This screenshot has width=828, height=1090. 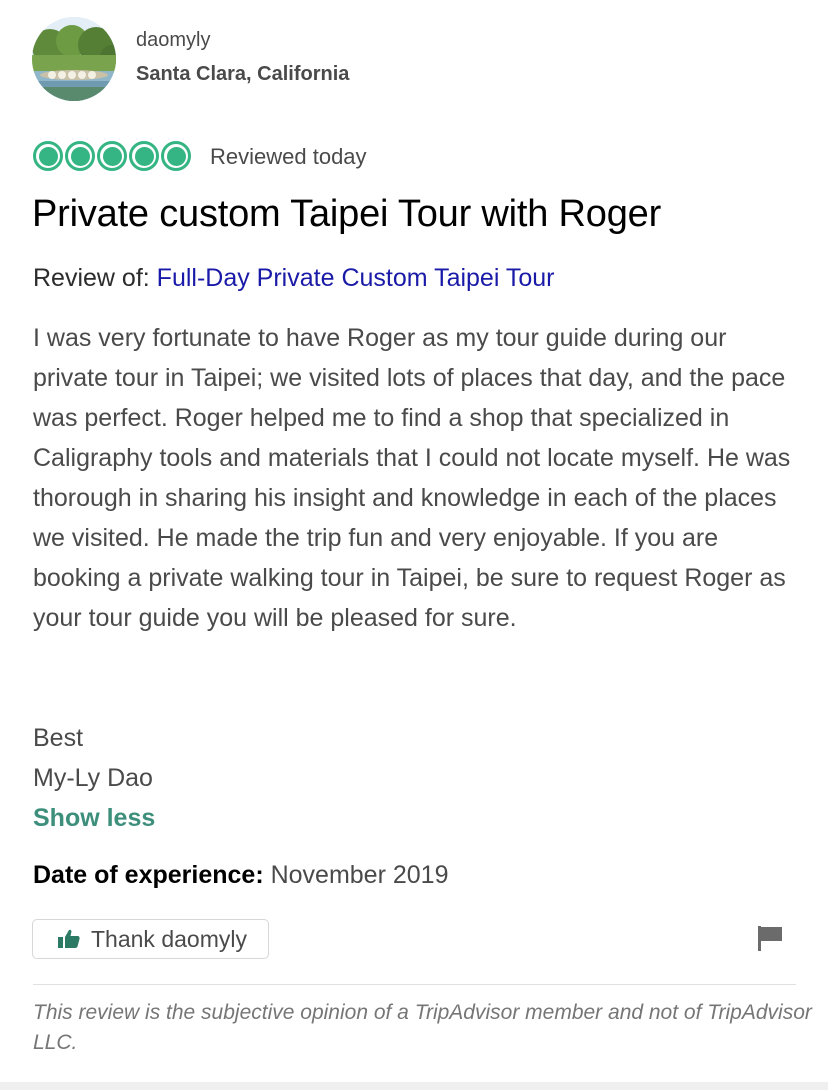 I want to click on review-of-link: Full-Day Private Custom Taipei Tour, so click(x=356, y=278).